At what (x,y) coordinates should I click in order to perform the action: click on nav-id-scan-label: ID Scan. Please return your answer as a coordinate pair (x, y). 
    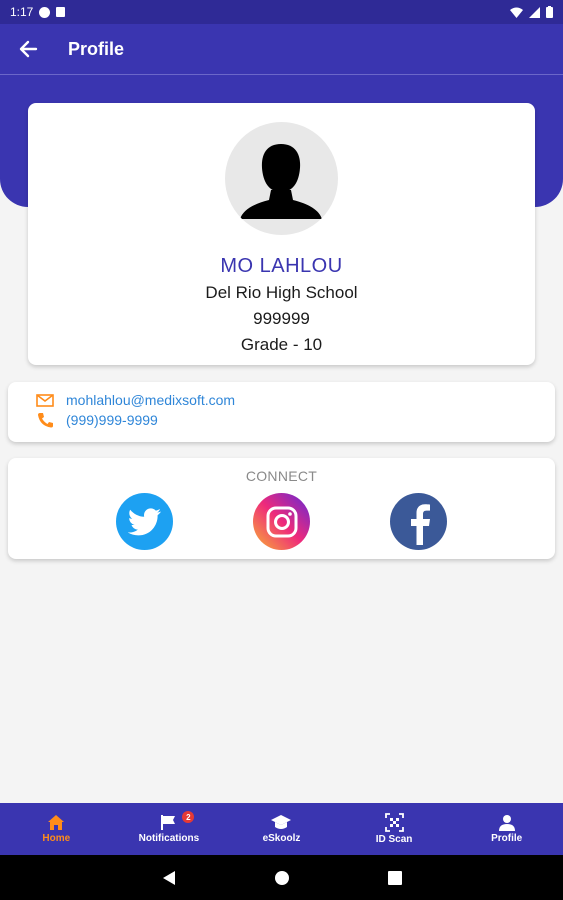
    Looking at the image, I should click on (394, 839).